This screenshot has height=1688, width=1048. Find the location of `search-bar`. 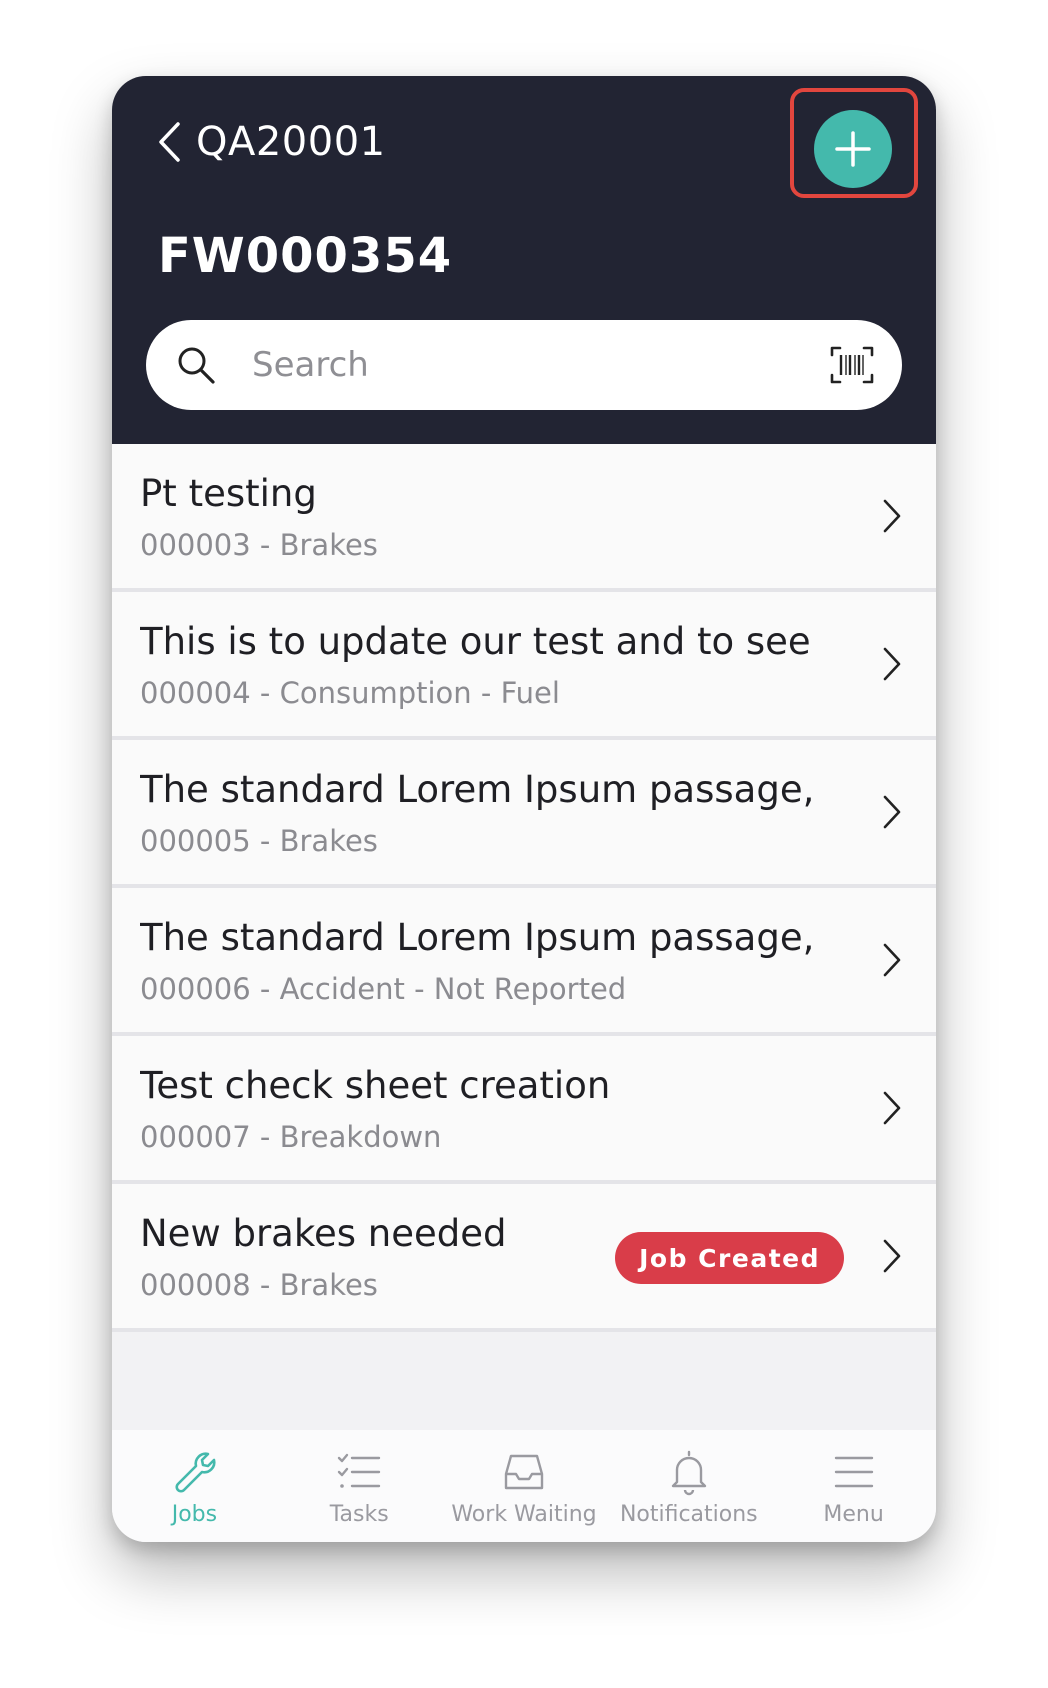

search-bar is located at coordinates (524, 365).